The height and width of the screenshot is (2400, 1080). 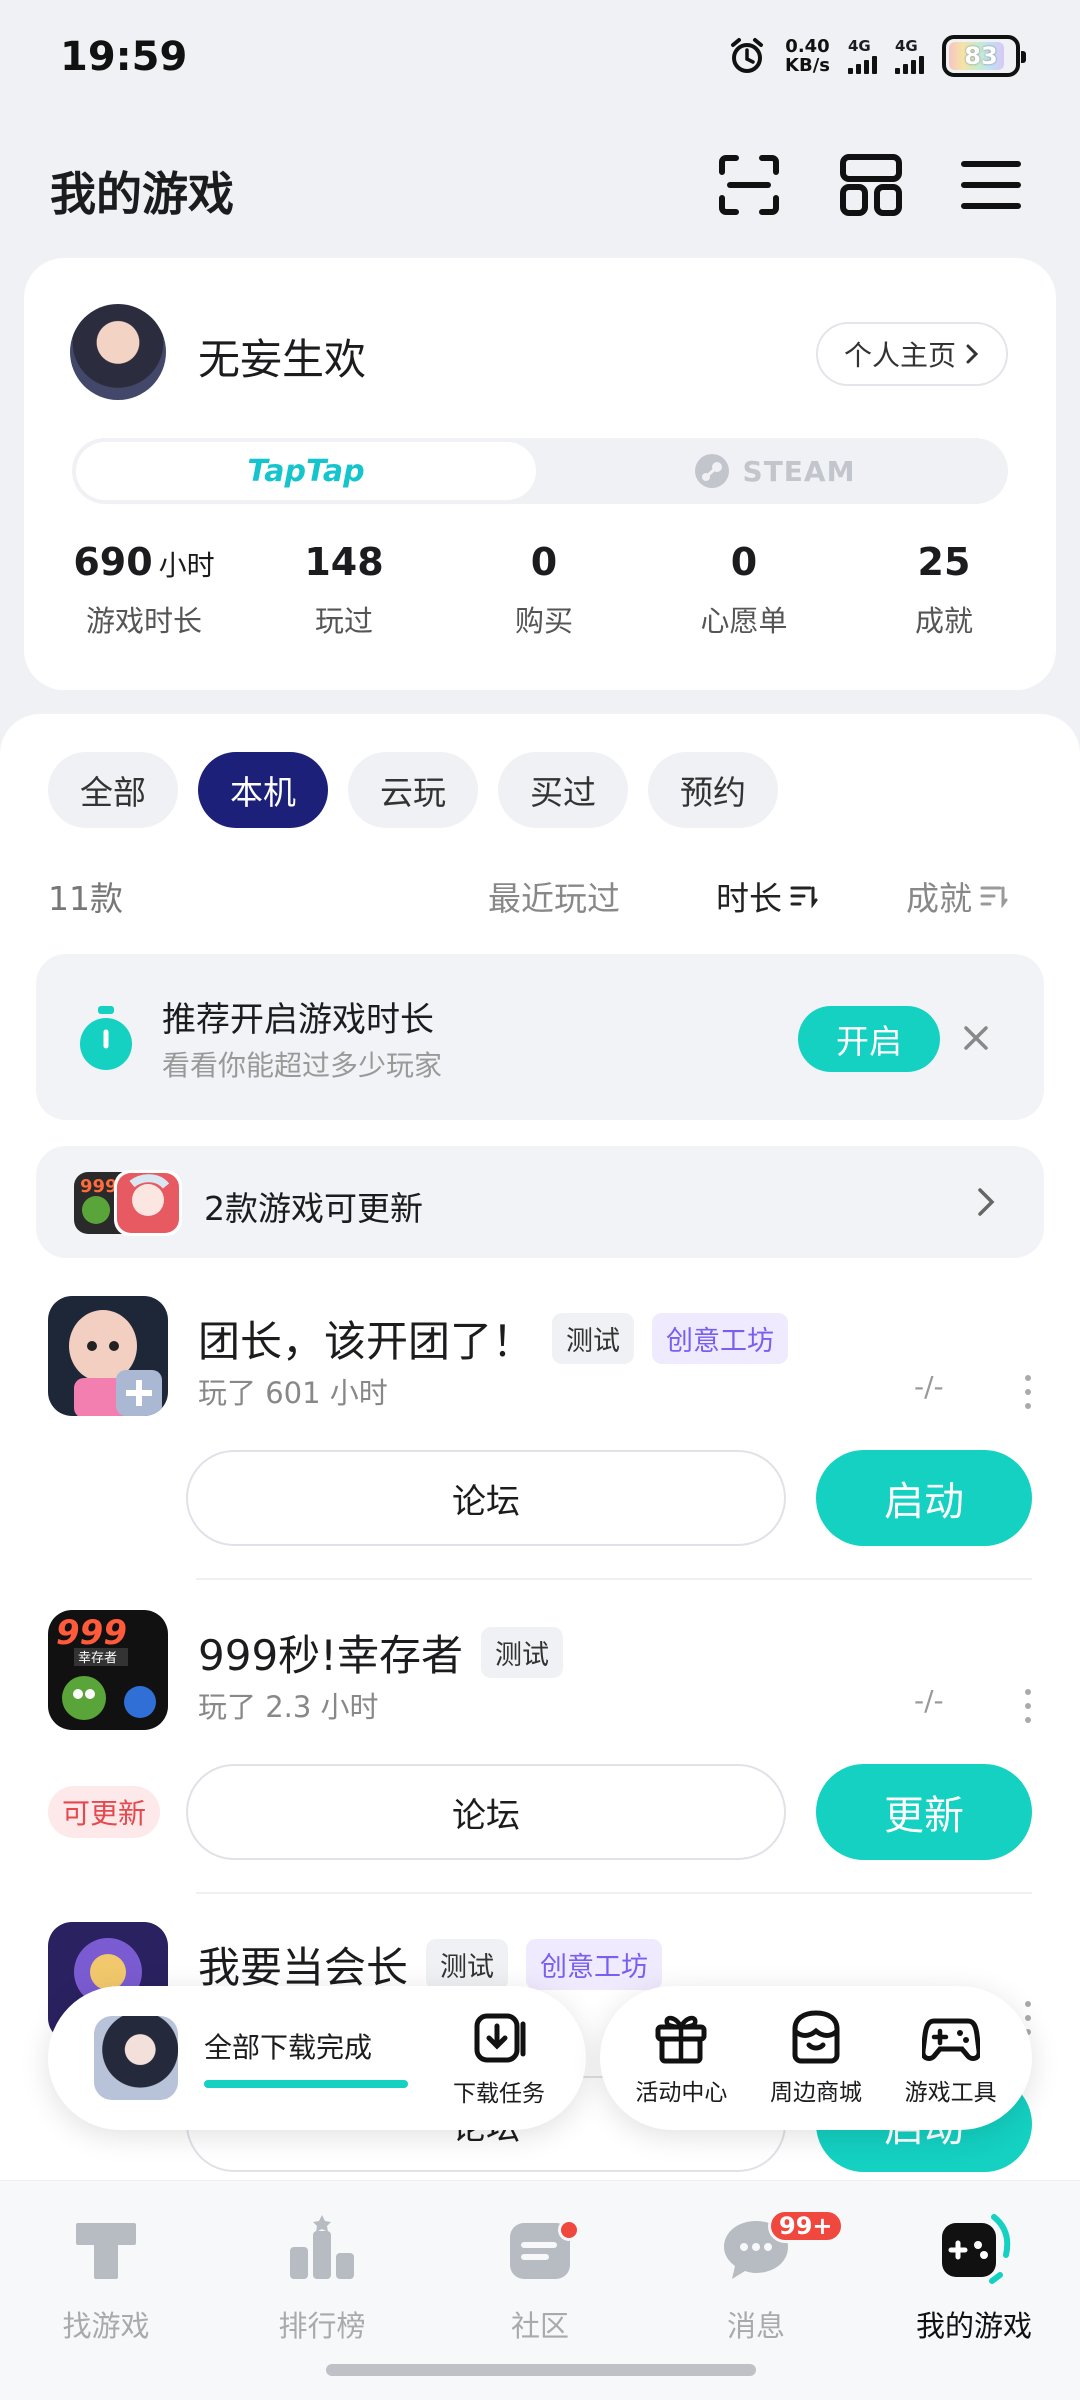 I want to click on stat-playtime: 690 小时 游戏时长, so click(x=144, y=590).